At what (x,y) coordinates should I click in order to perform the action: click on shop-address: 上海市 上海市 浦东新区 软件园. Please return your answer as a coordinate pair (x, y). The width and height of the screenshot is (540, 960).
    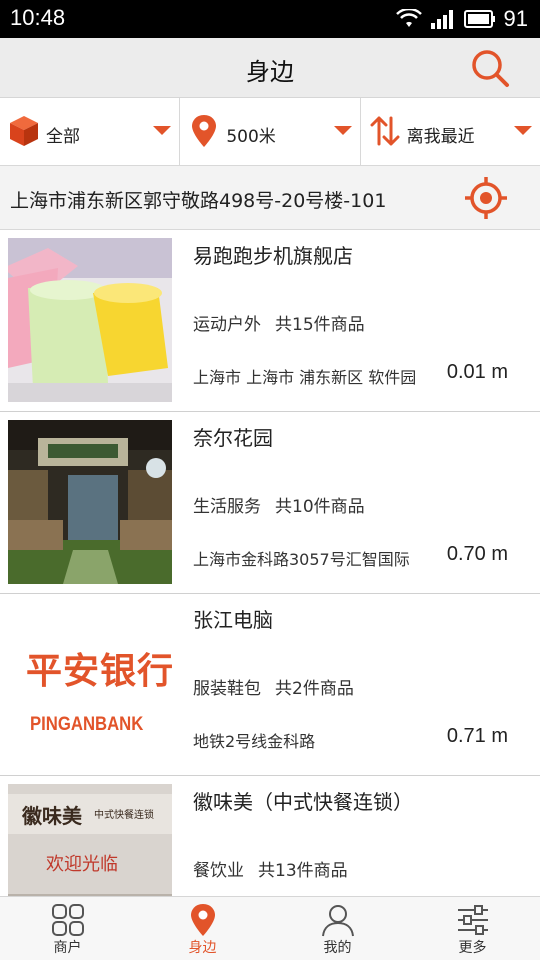
    Looking at the image, I should click on (305, 377).